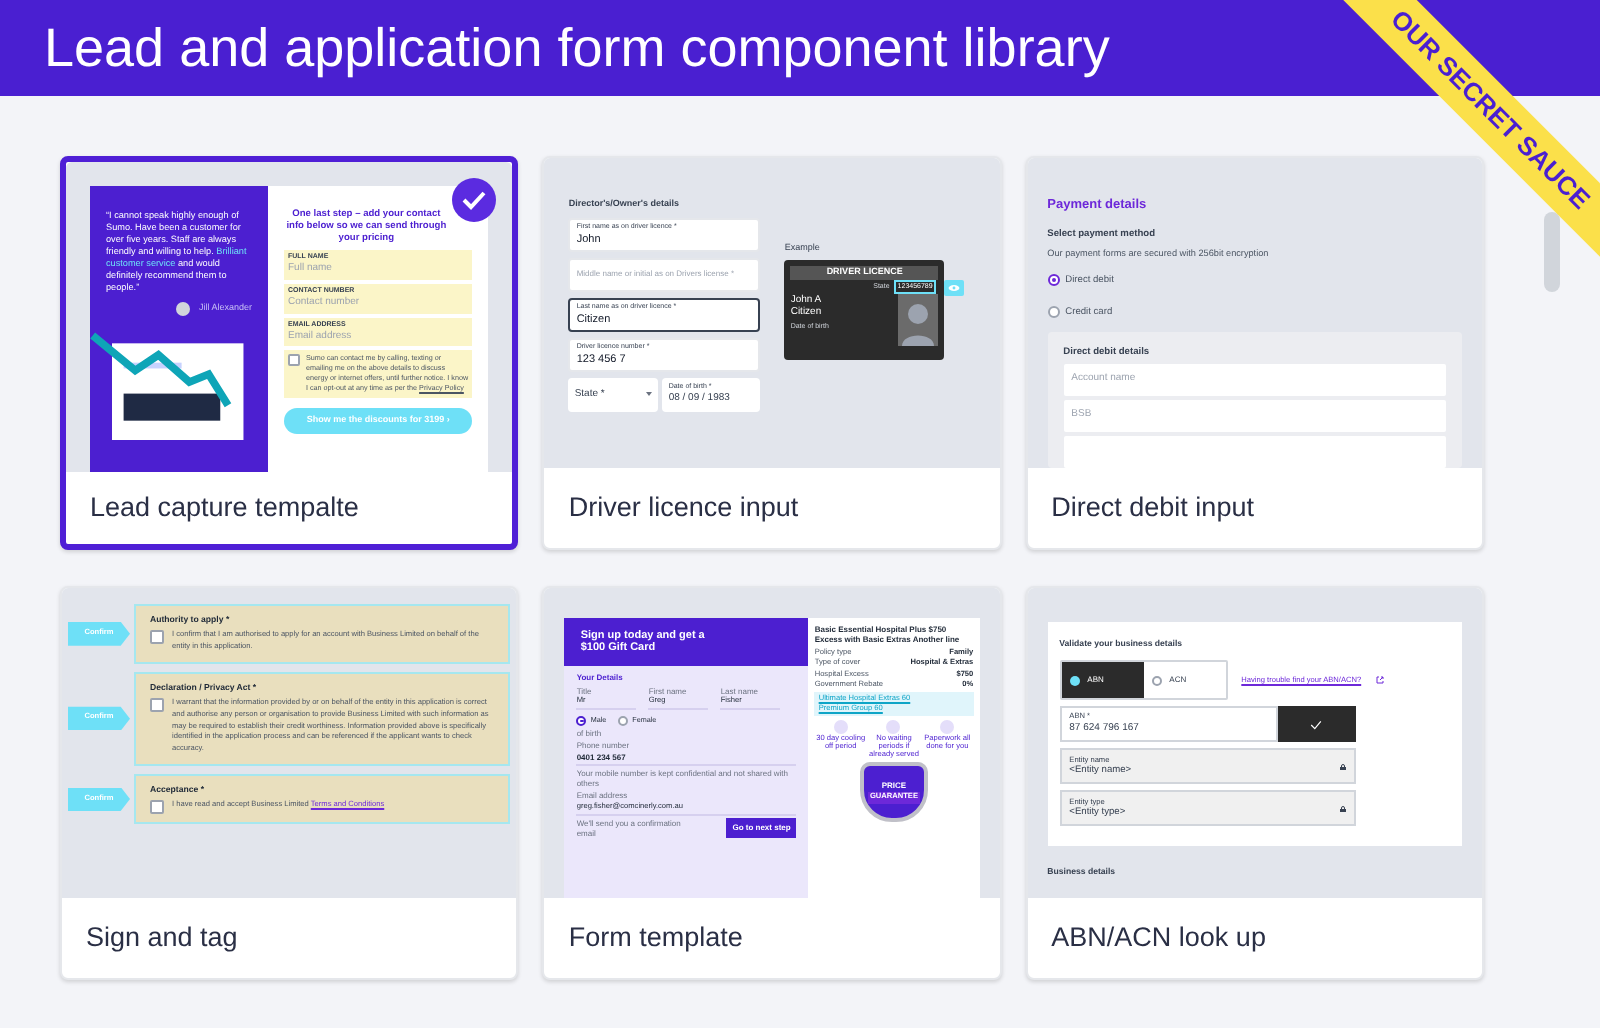 This screenshot has height=1028, width=1600. Describe the element at coordinates (954, 287) in the screenshot. I see `eye-icon-badge` at that location.